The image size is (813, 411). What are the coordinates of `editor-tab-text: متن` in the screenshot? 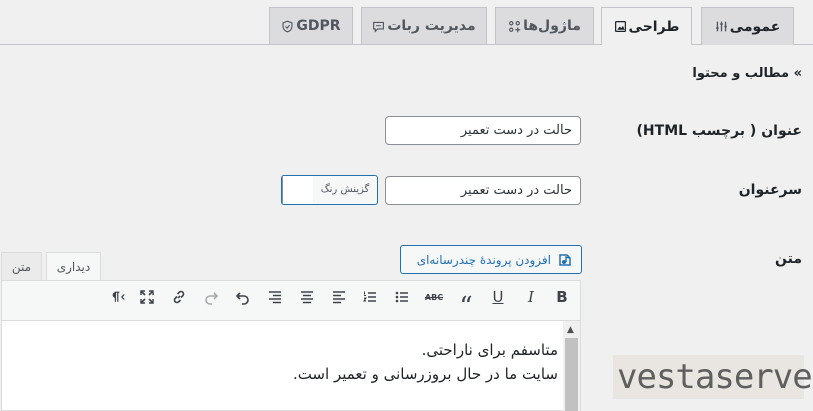 It's located at (21, 266).